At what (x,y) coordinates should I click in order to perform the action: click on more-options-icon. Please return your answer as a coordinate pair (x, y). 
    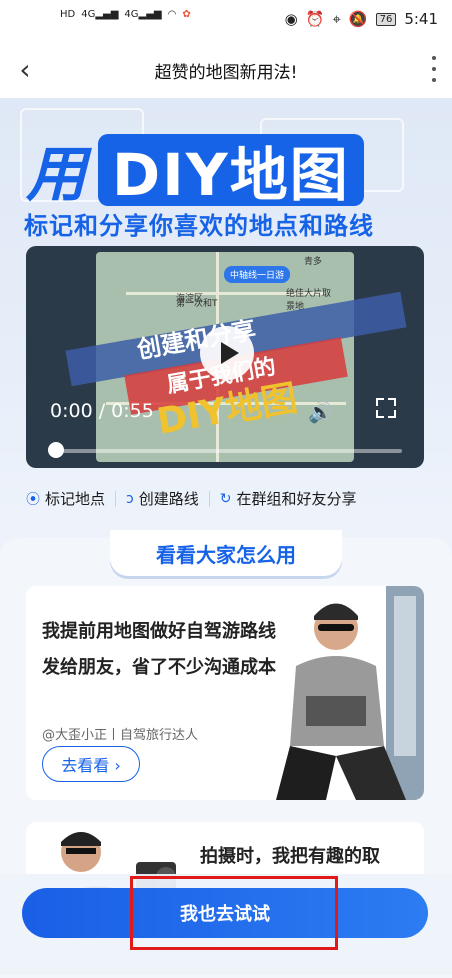
    Looking at the image, I should click on (434, 69).